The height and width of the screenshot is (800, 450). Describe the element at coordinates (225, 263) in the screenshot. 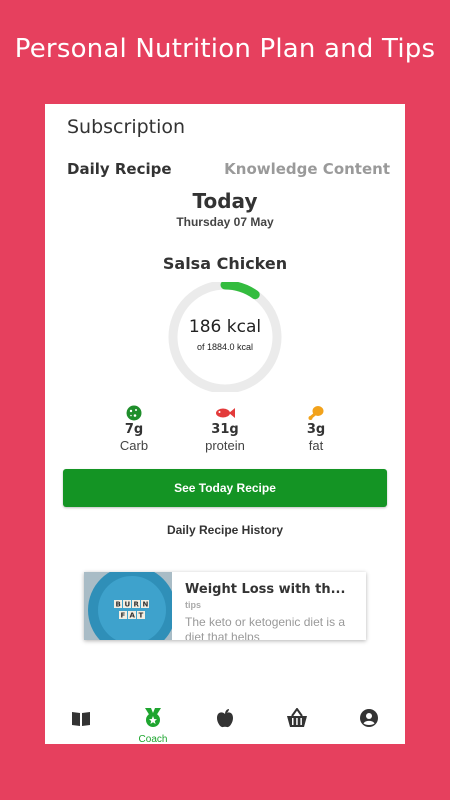

I see `recipe-name: Salsa Chicken` at that location.